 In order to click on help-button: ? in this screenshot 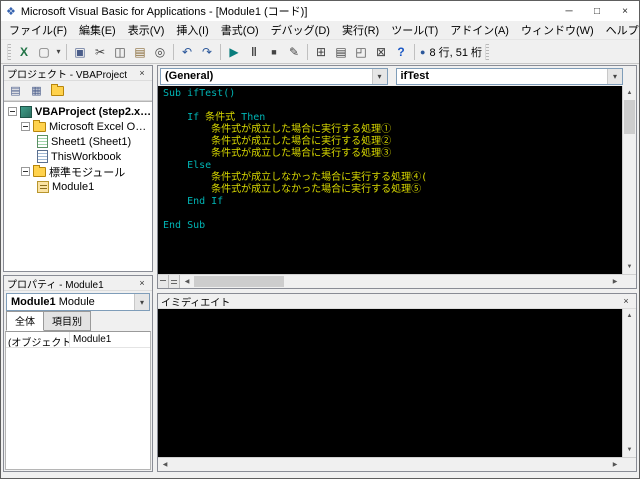, I will do `click(401, 52)`.